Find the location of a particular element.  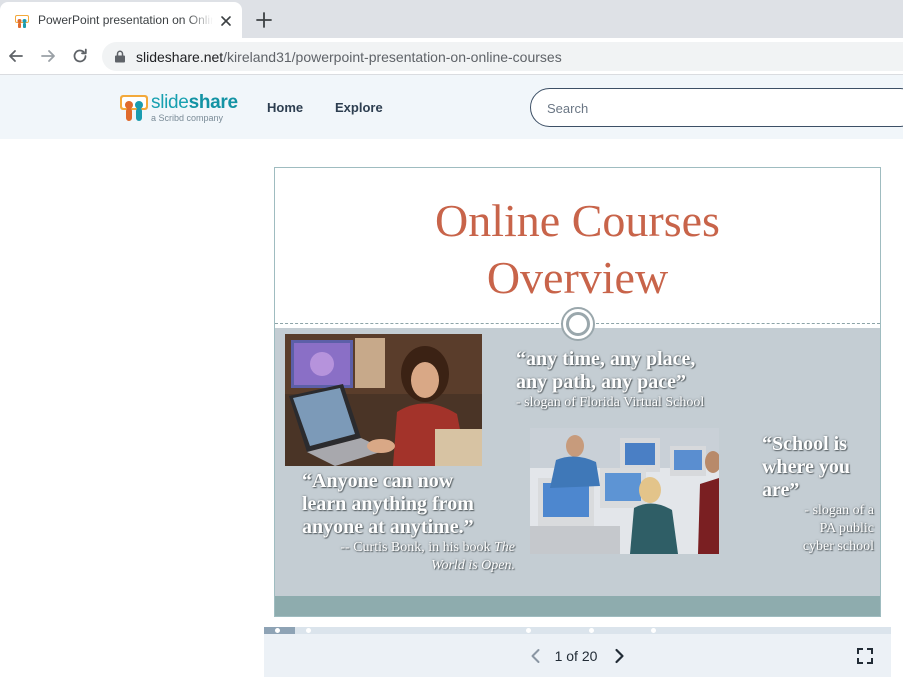

slide-divider-ring-ornament is located at coordinates (578, 324).